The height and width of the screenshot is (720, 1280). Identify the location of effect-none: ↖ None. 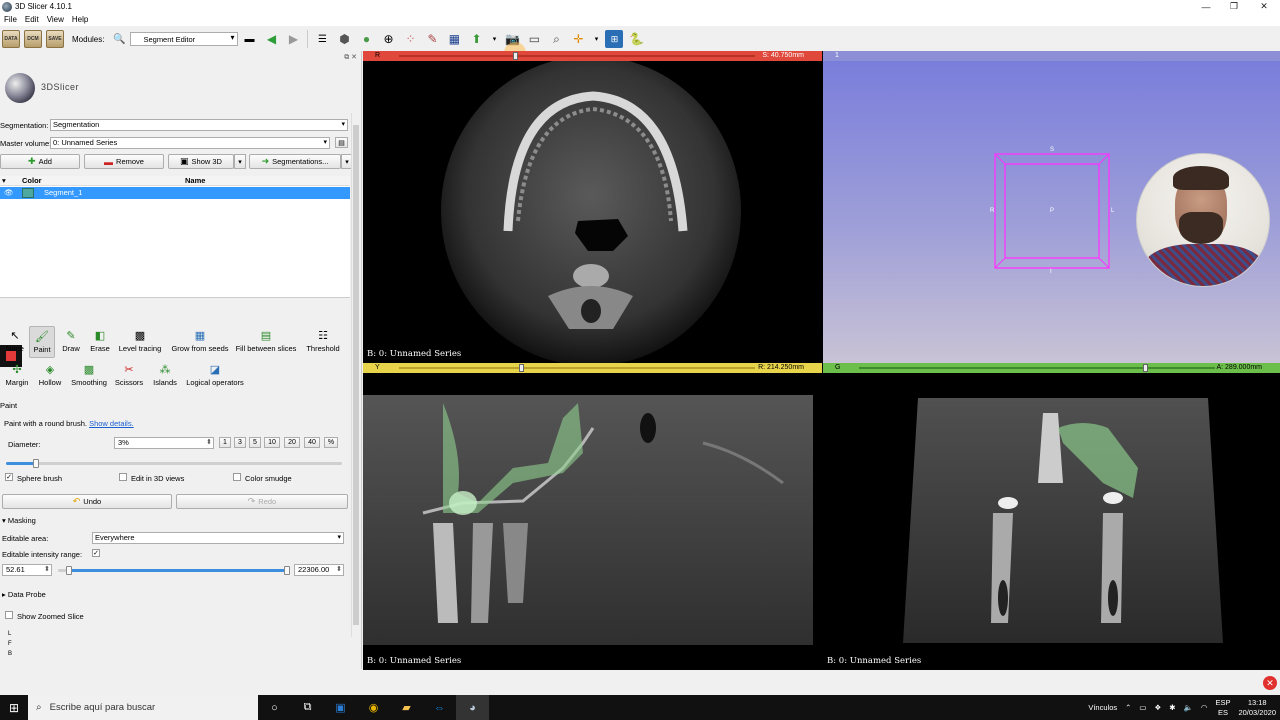
(15, 342).